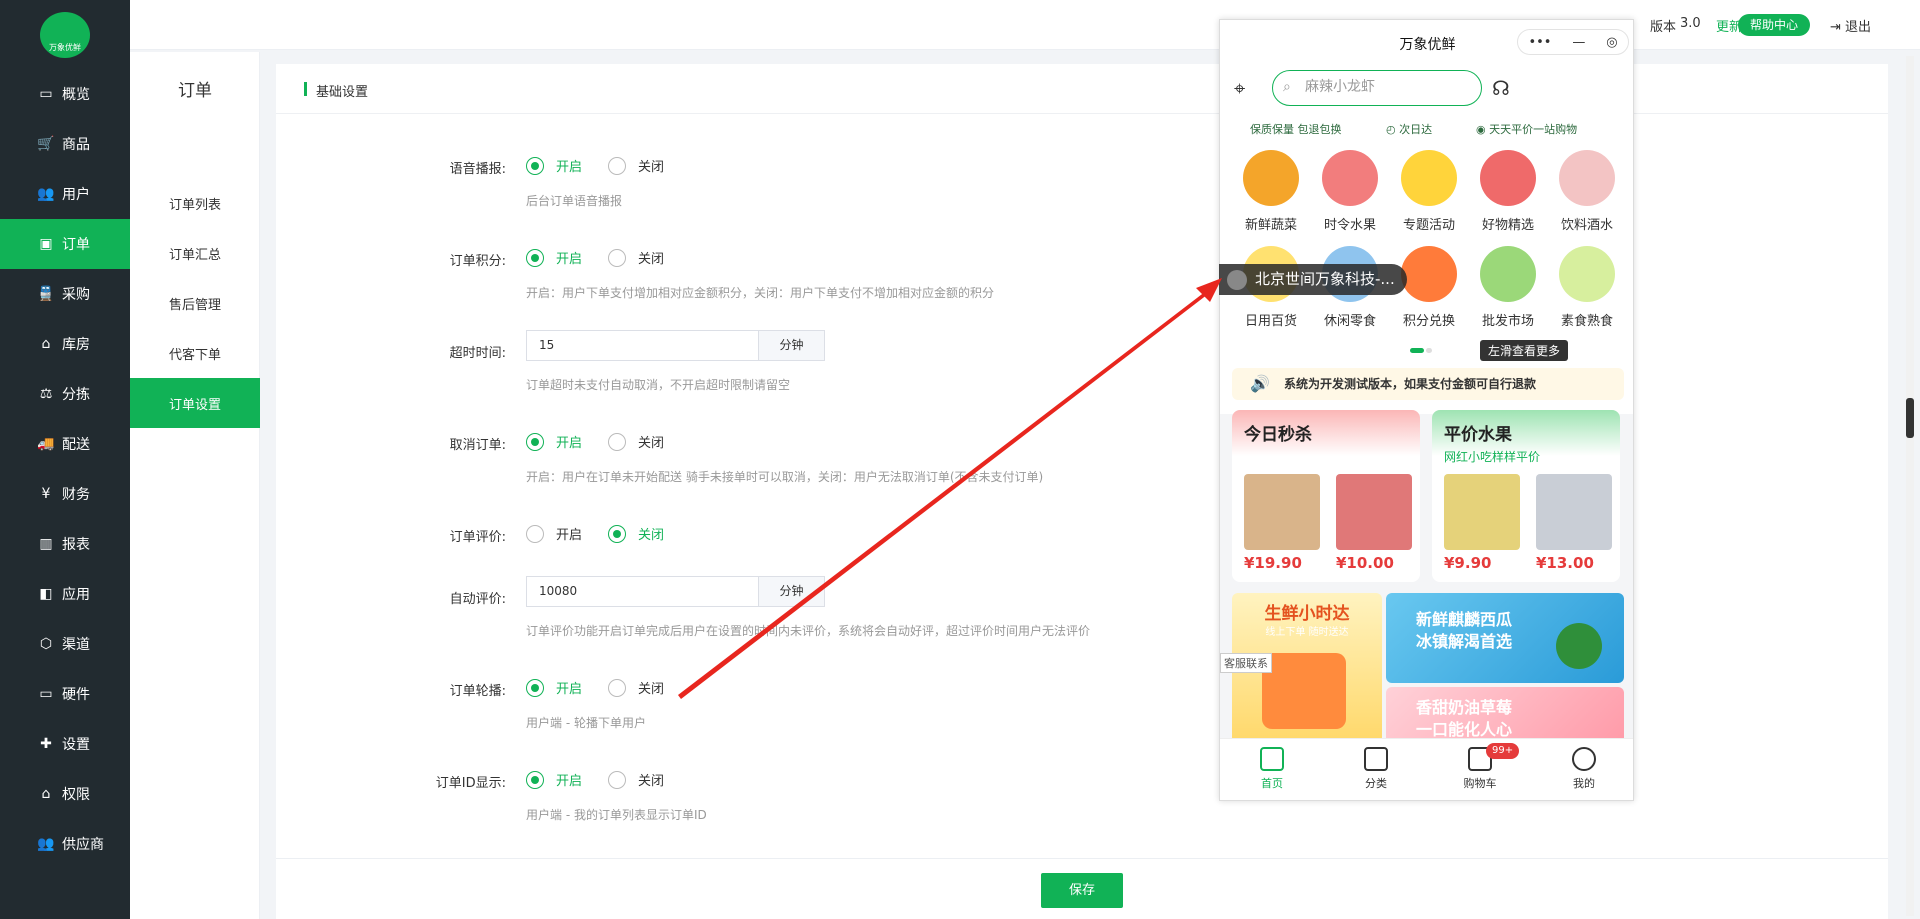 This screenshot has height=919, width=1920. Describe the element at coordinates (195, 485) in the screenshot. I see `order-submenu: 订单 订单列表 订单汇总 售后管理 代客下单 订单设置` at that location.